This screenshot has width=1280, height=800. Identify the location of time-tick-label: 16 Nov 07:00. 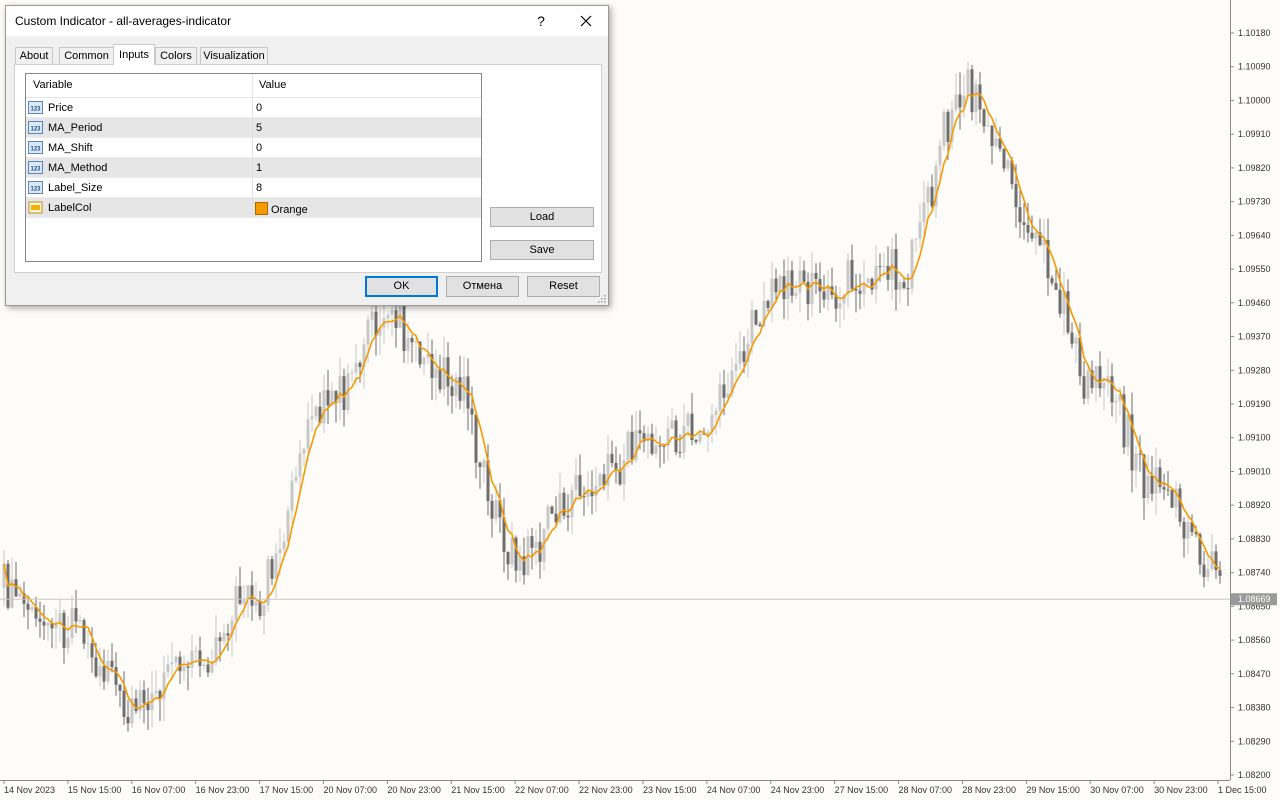
(159, 790).